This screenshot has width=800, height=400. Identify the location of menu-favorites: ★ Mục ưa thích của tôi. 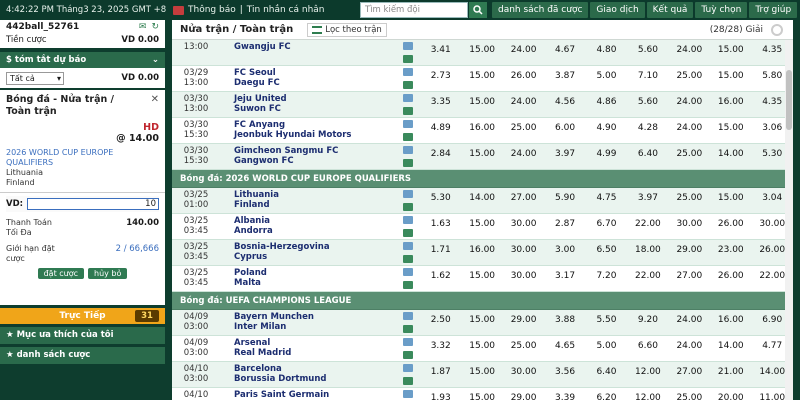
(82, 335).